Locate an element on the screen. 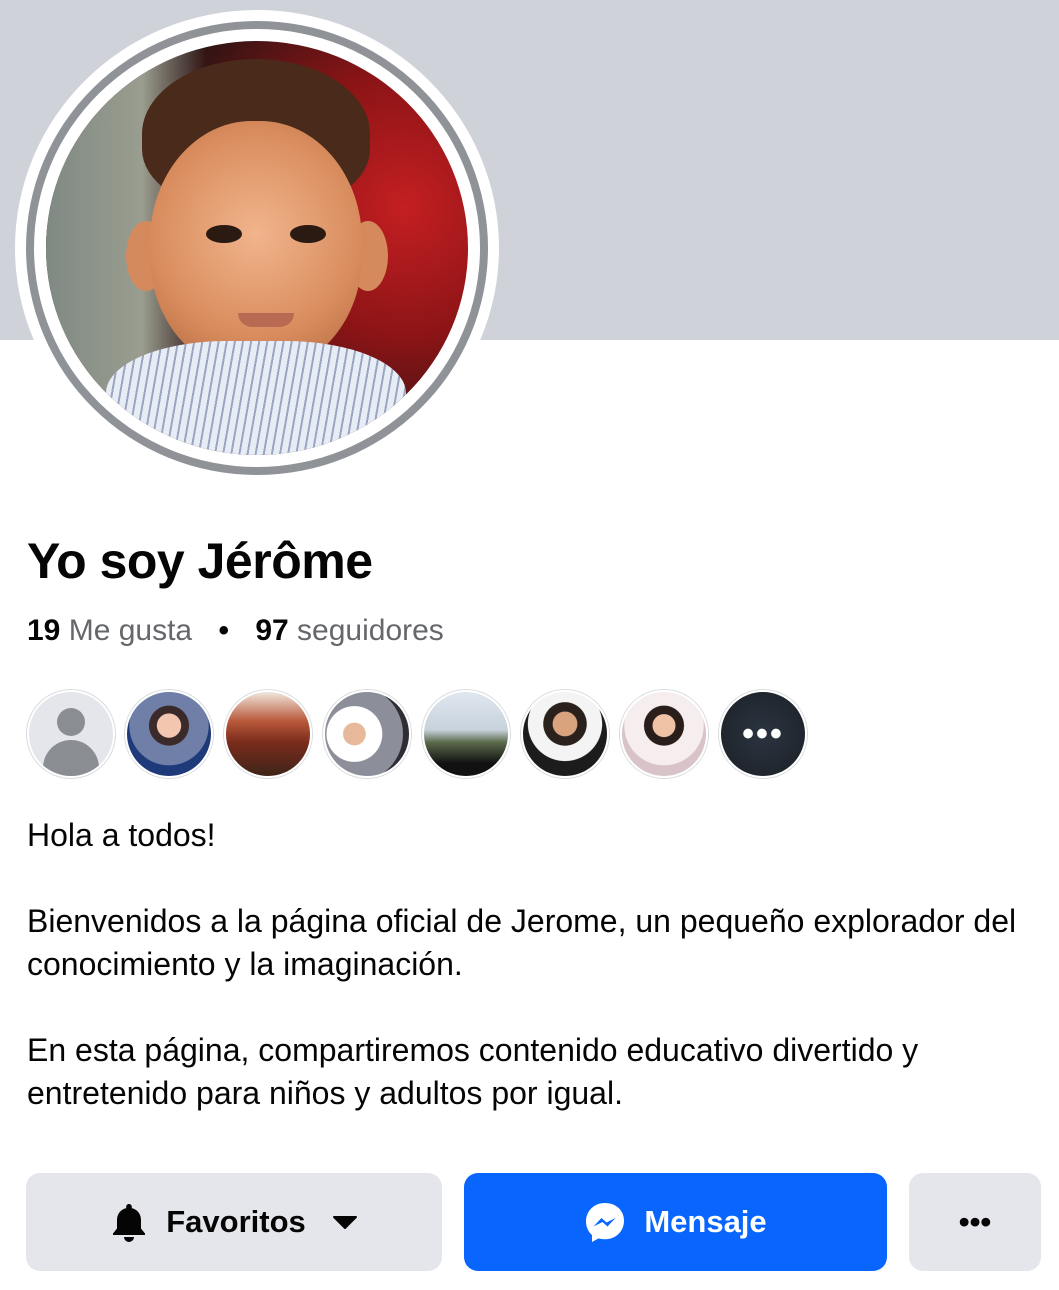 The width and height of the screenshot is (1059, 1290). page-stats: 19 Me gusta • 97 seguidores is located at coordinates (235, 631).